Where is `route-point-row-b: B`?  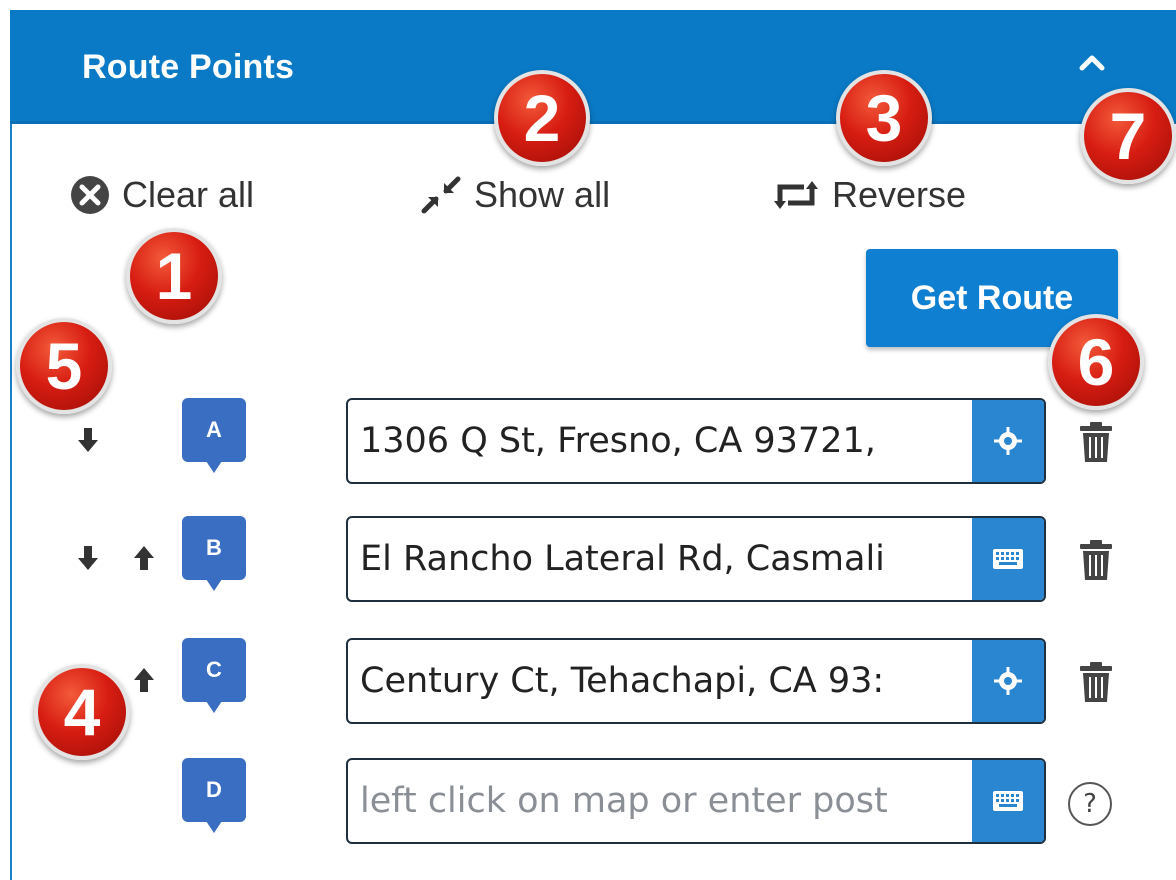
route-point-row-b: B is located at coordinates (588, 561).